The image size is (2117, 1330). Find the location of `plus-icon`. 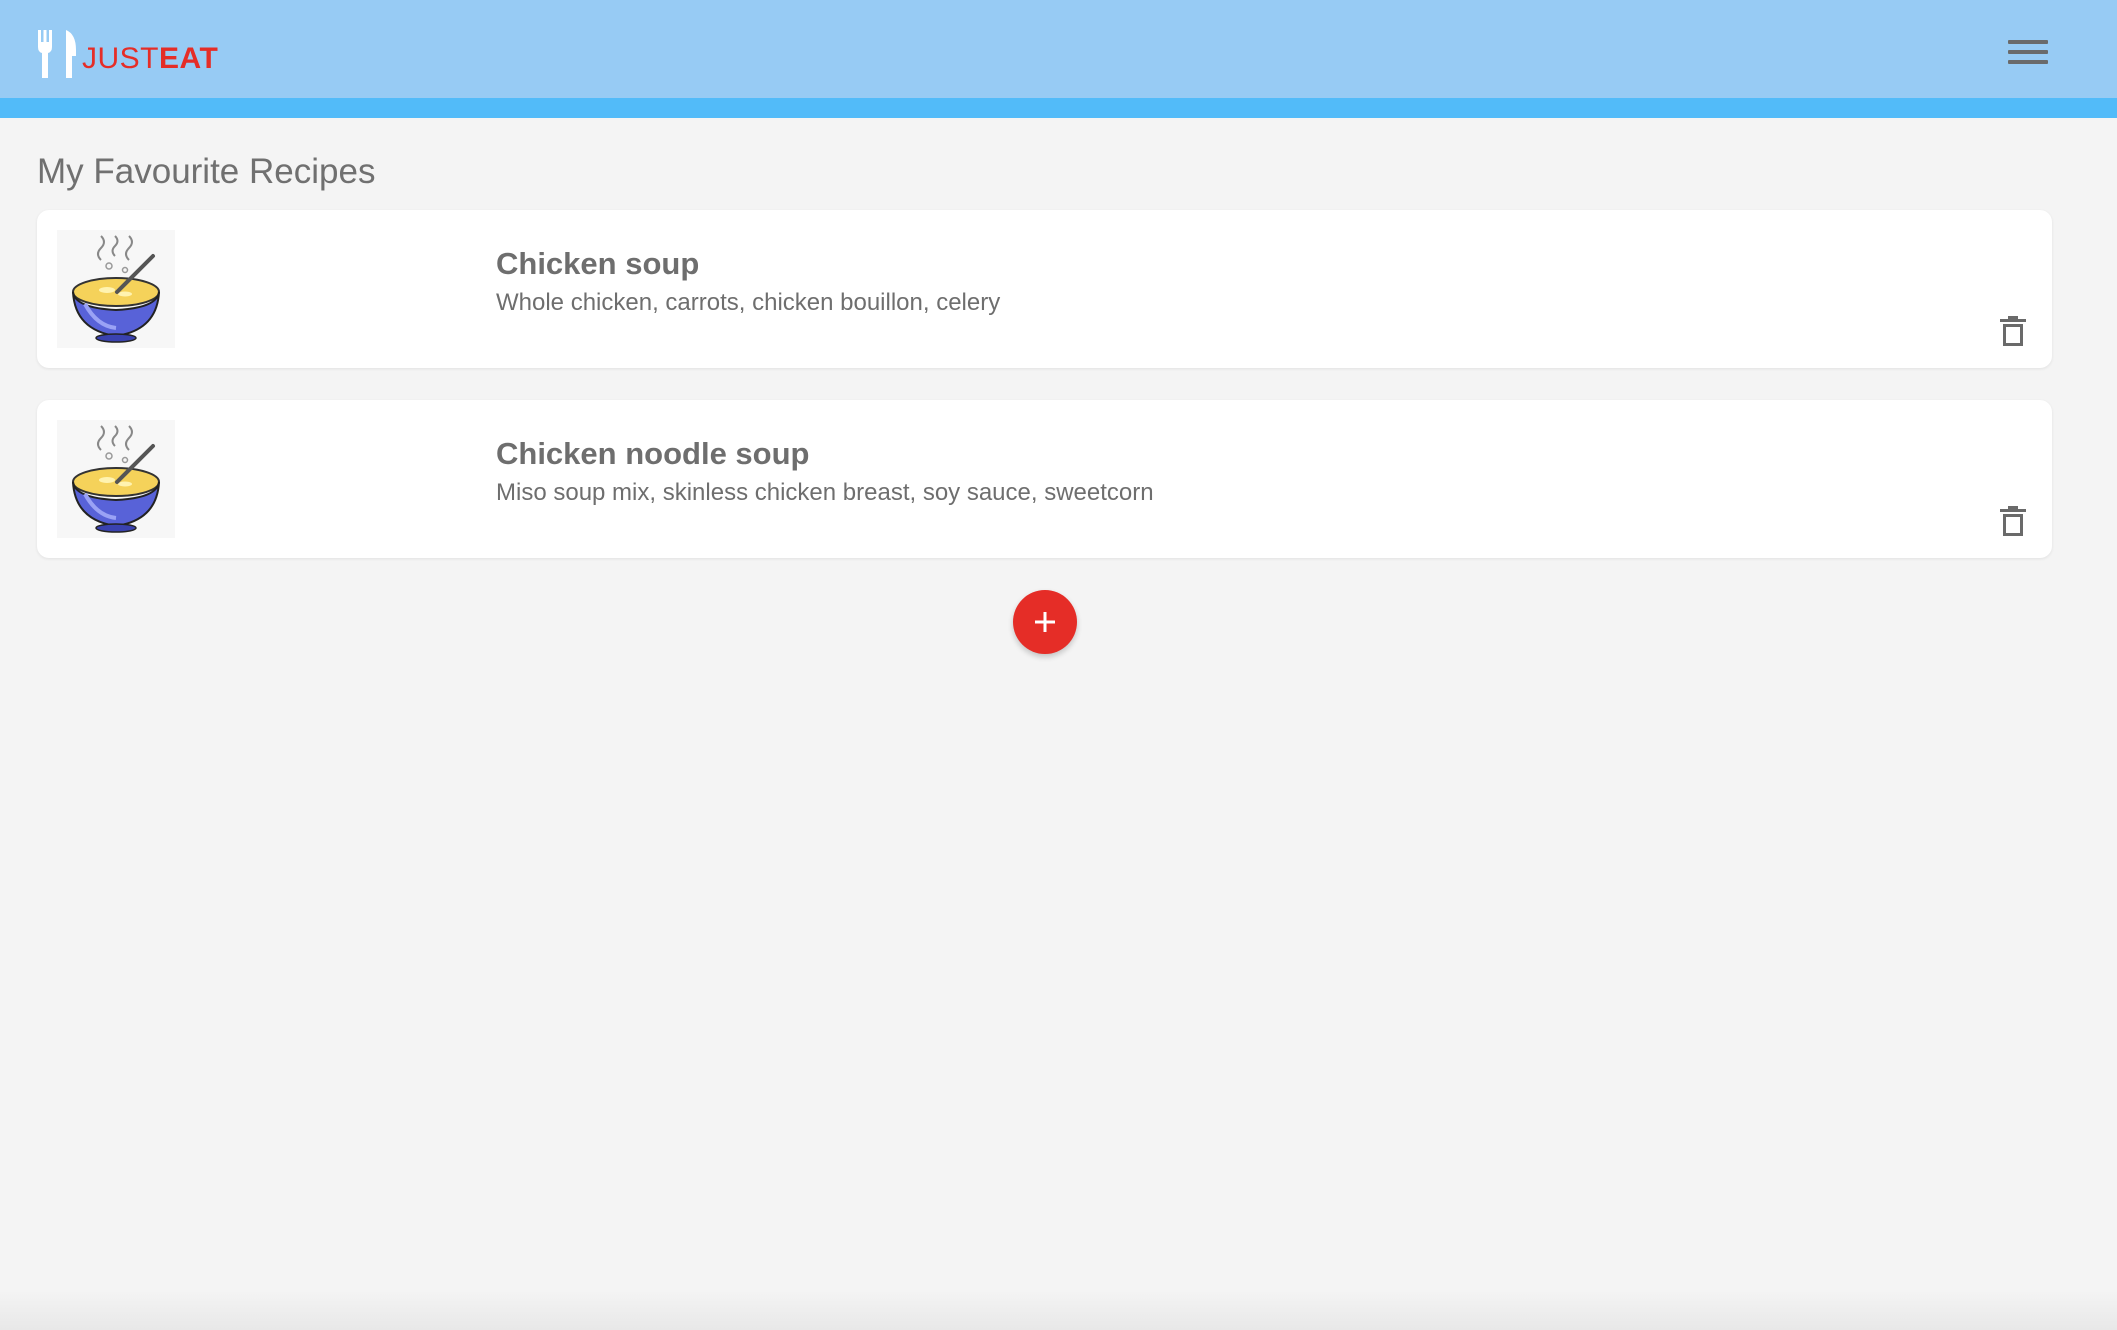

plus-icon is located at coordinates (1045, 622).